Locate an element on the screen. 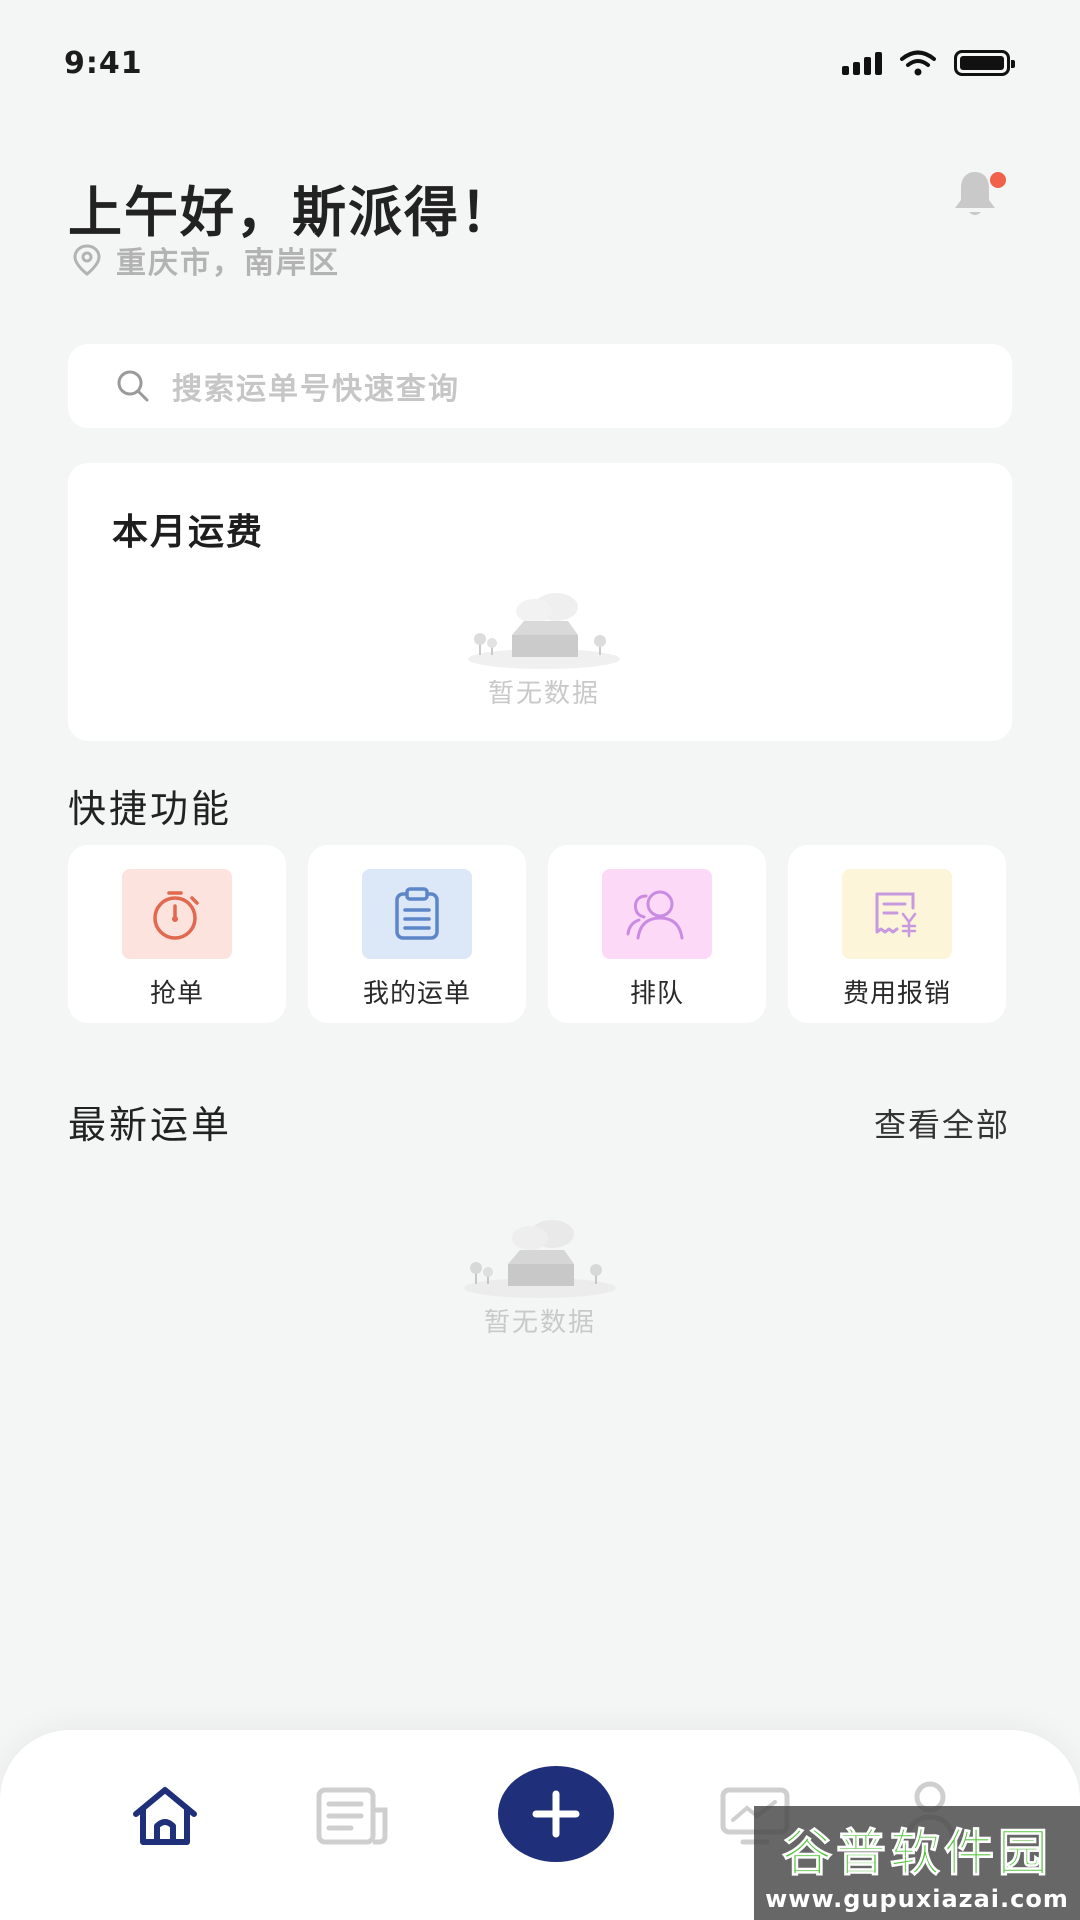 The height and width of the screenshot is (1920, 1080). quick-item-label: 我的运单 is located at coordinates (416, 994).